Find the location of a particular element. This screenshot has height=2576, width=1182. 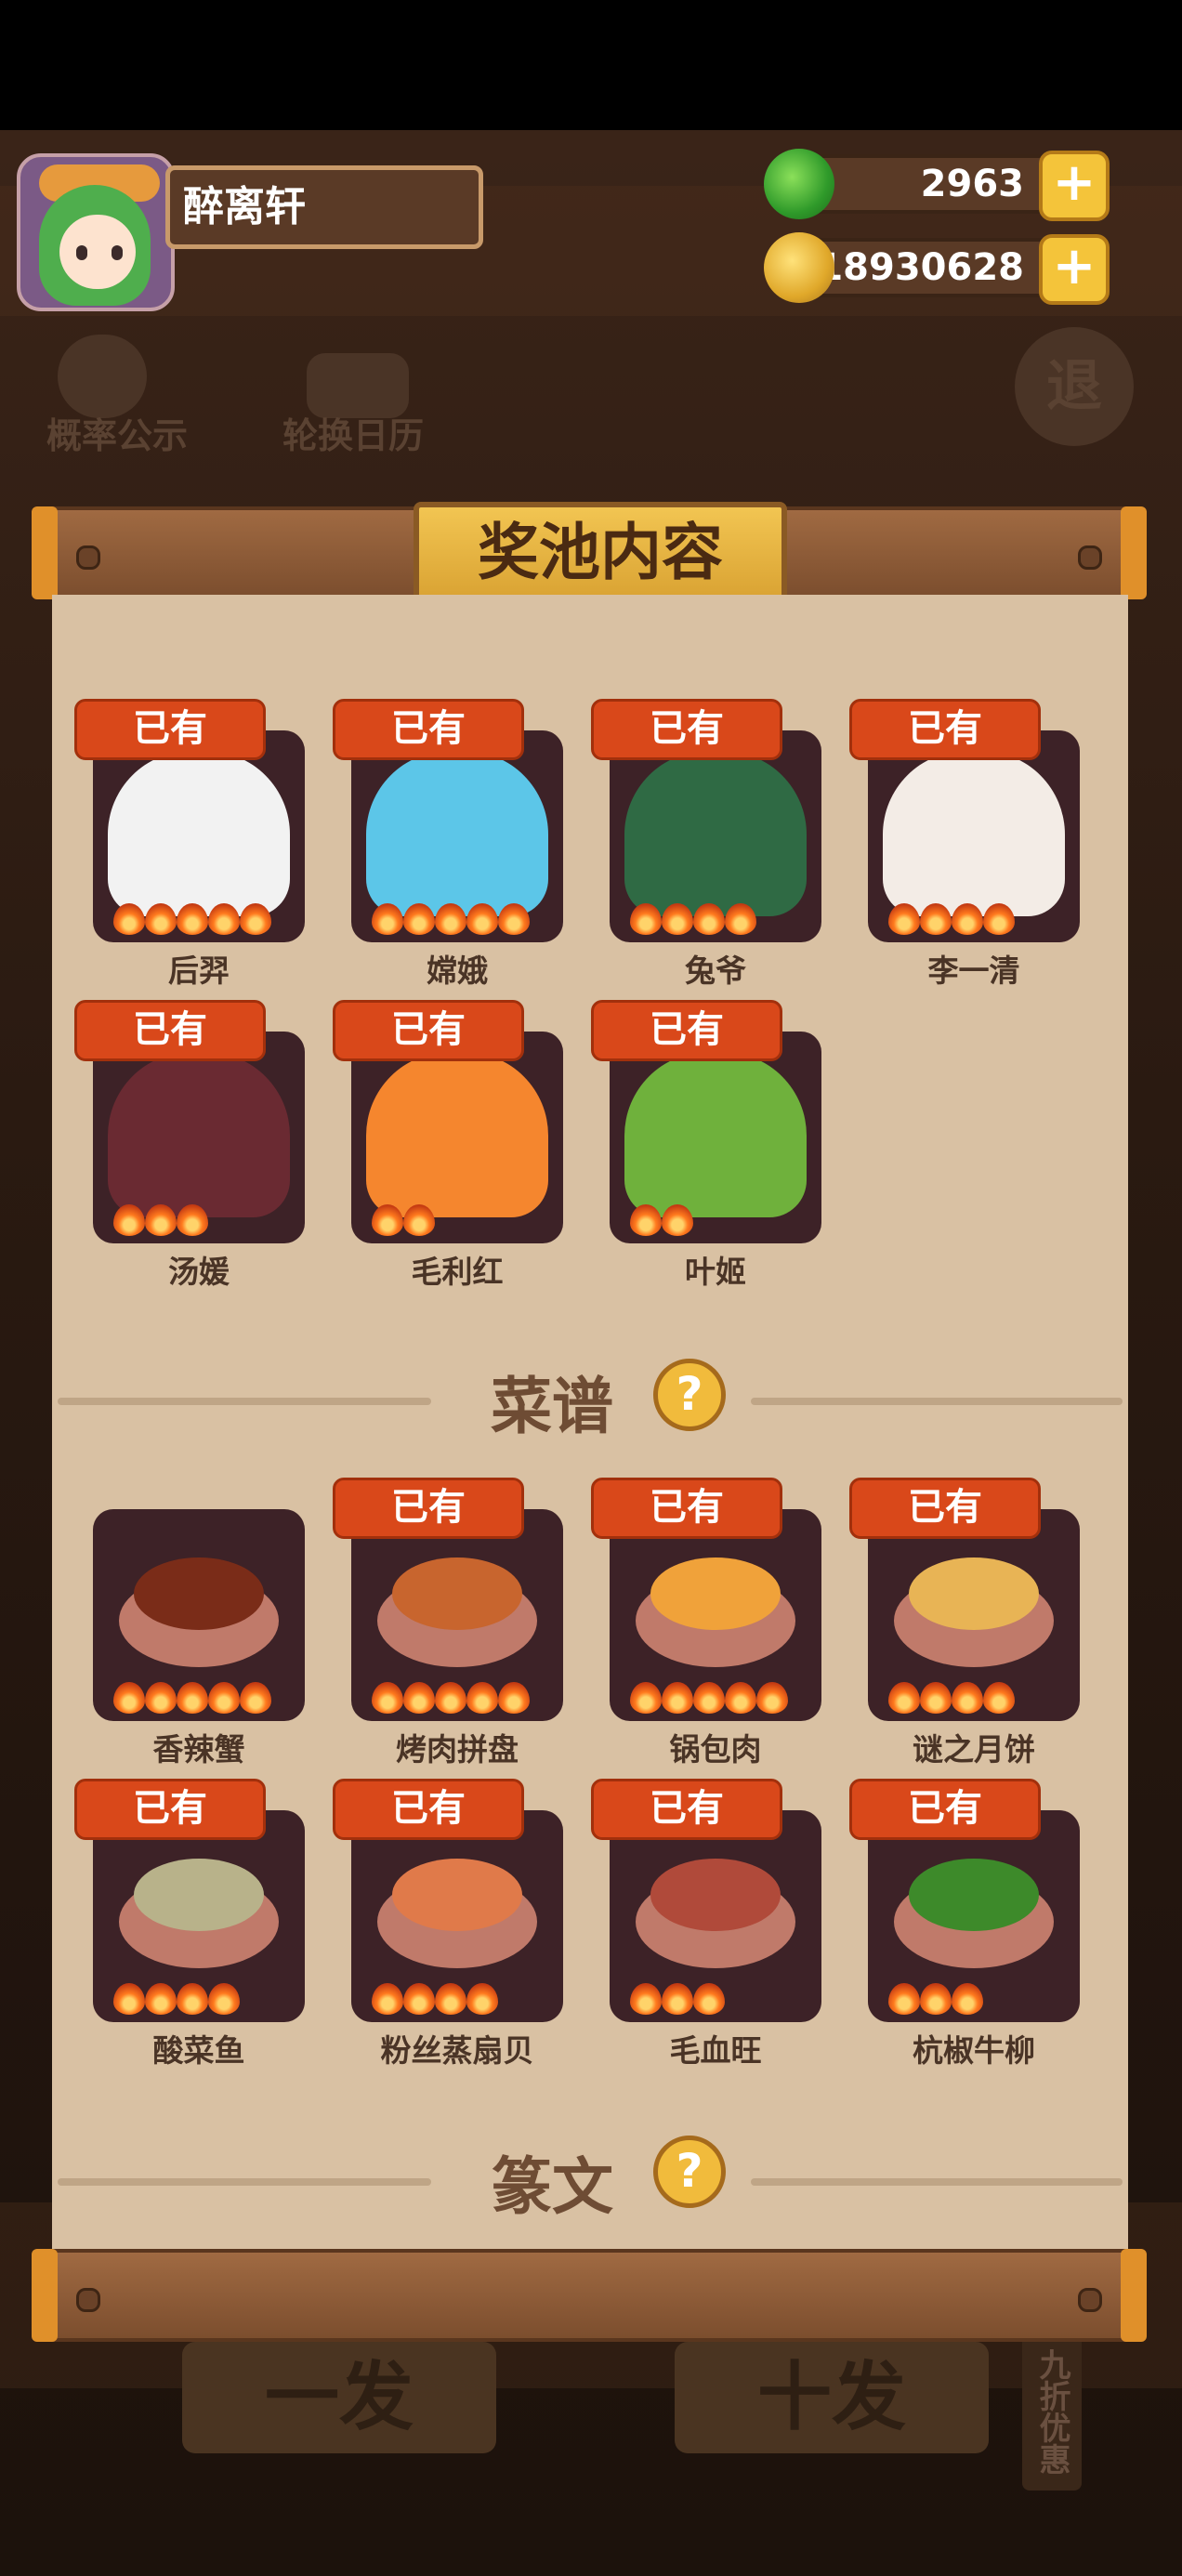

ten-draw-button: 十发 is located at coordinates (832, 2397).